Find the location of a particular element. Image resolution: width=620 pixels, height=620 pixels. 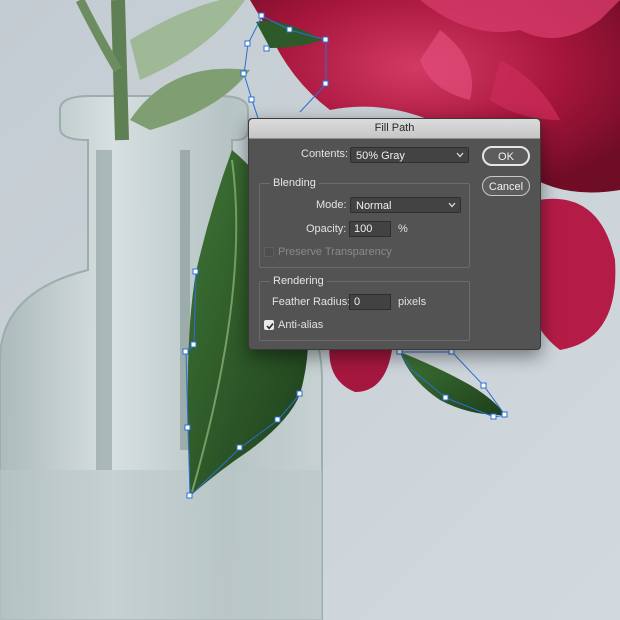

feather-radius-label: Feather Radius: is located at coordinates (311, 302).